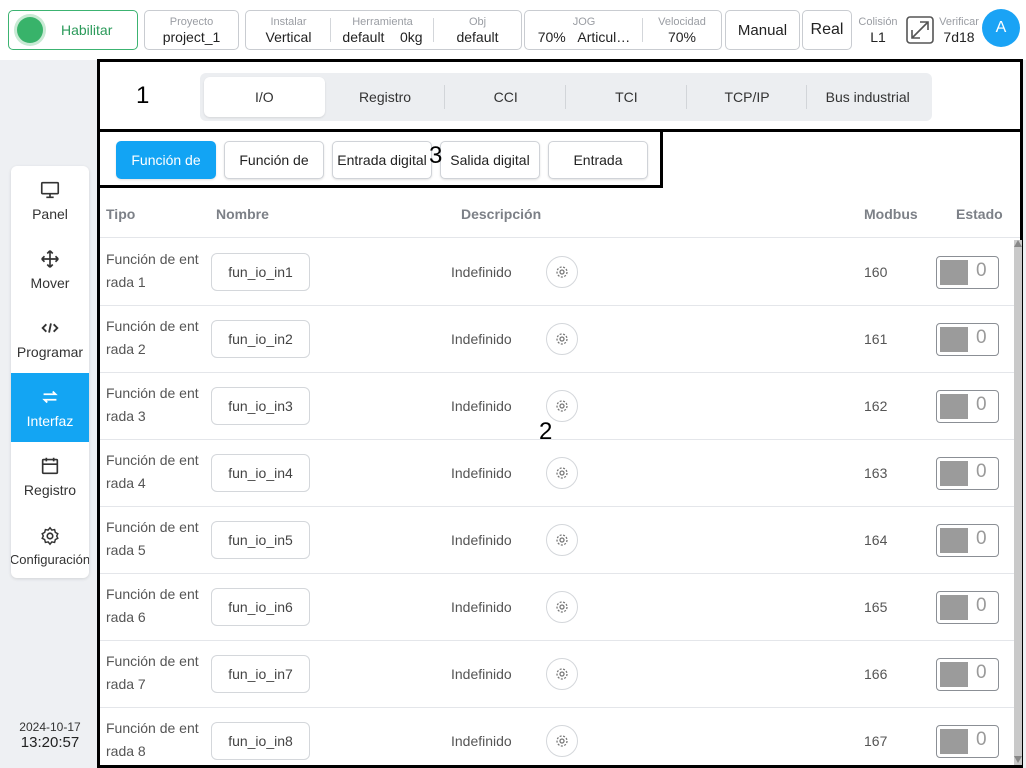  I want to click on verify-label: Verificar, so click(959, 21).